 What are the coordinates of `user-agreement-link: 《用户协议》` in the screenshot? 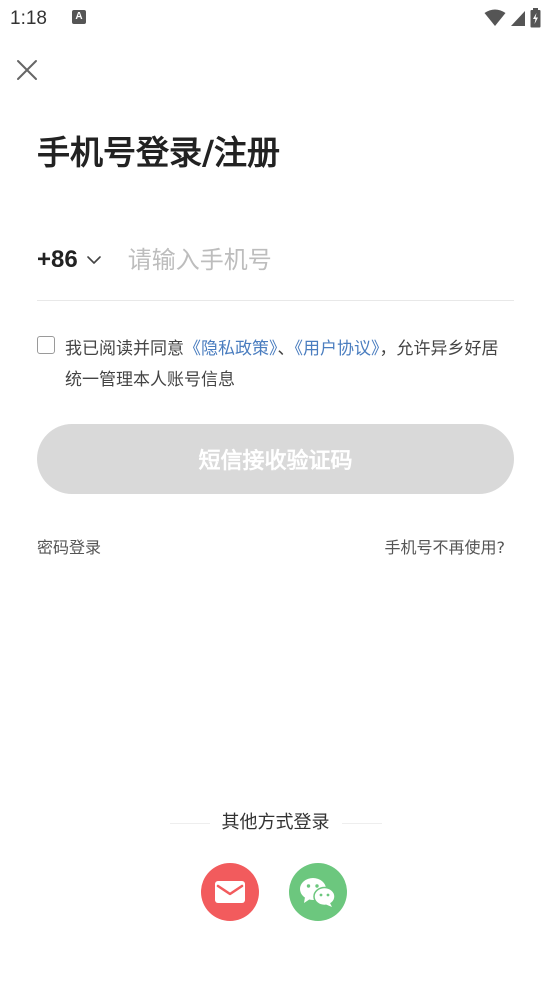 It's located at (337, 349).